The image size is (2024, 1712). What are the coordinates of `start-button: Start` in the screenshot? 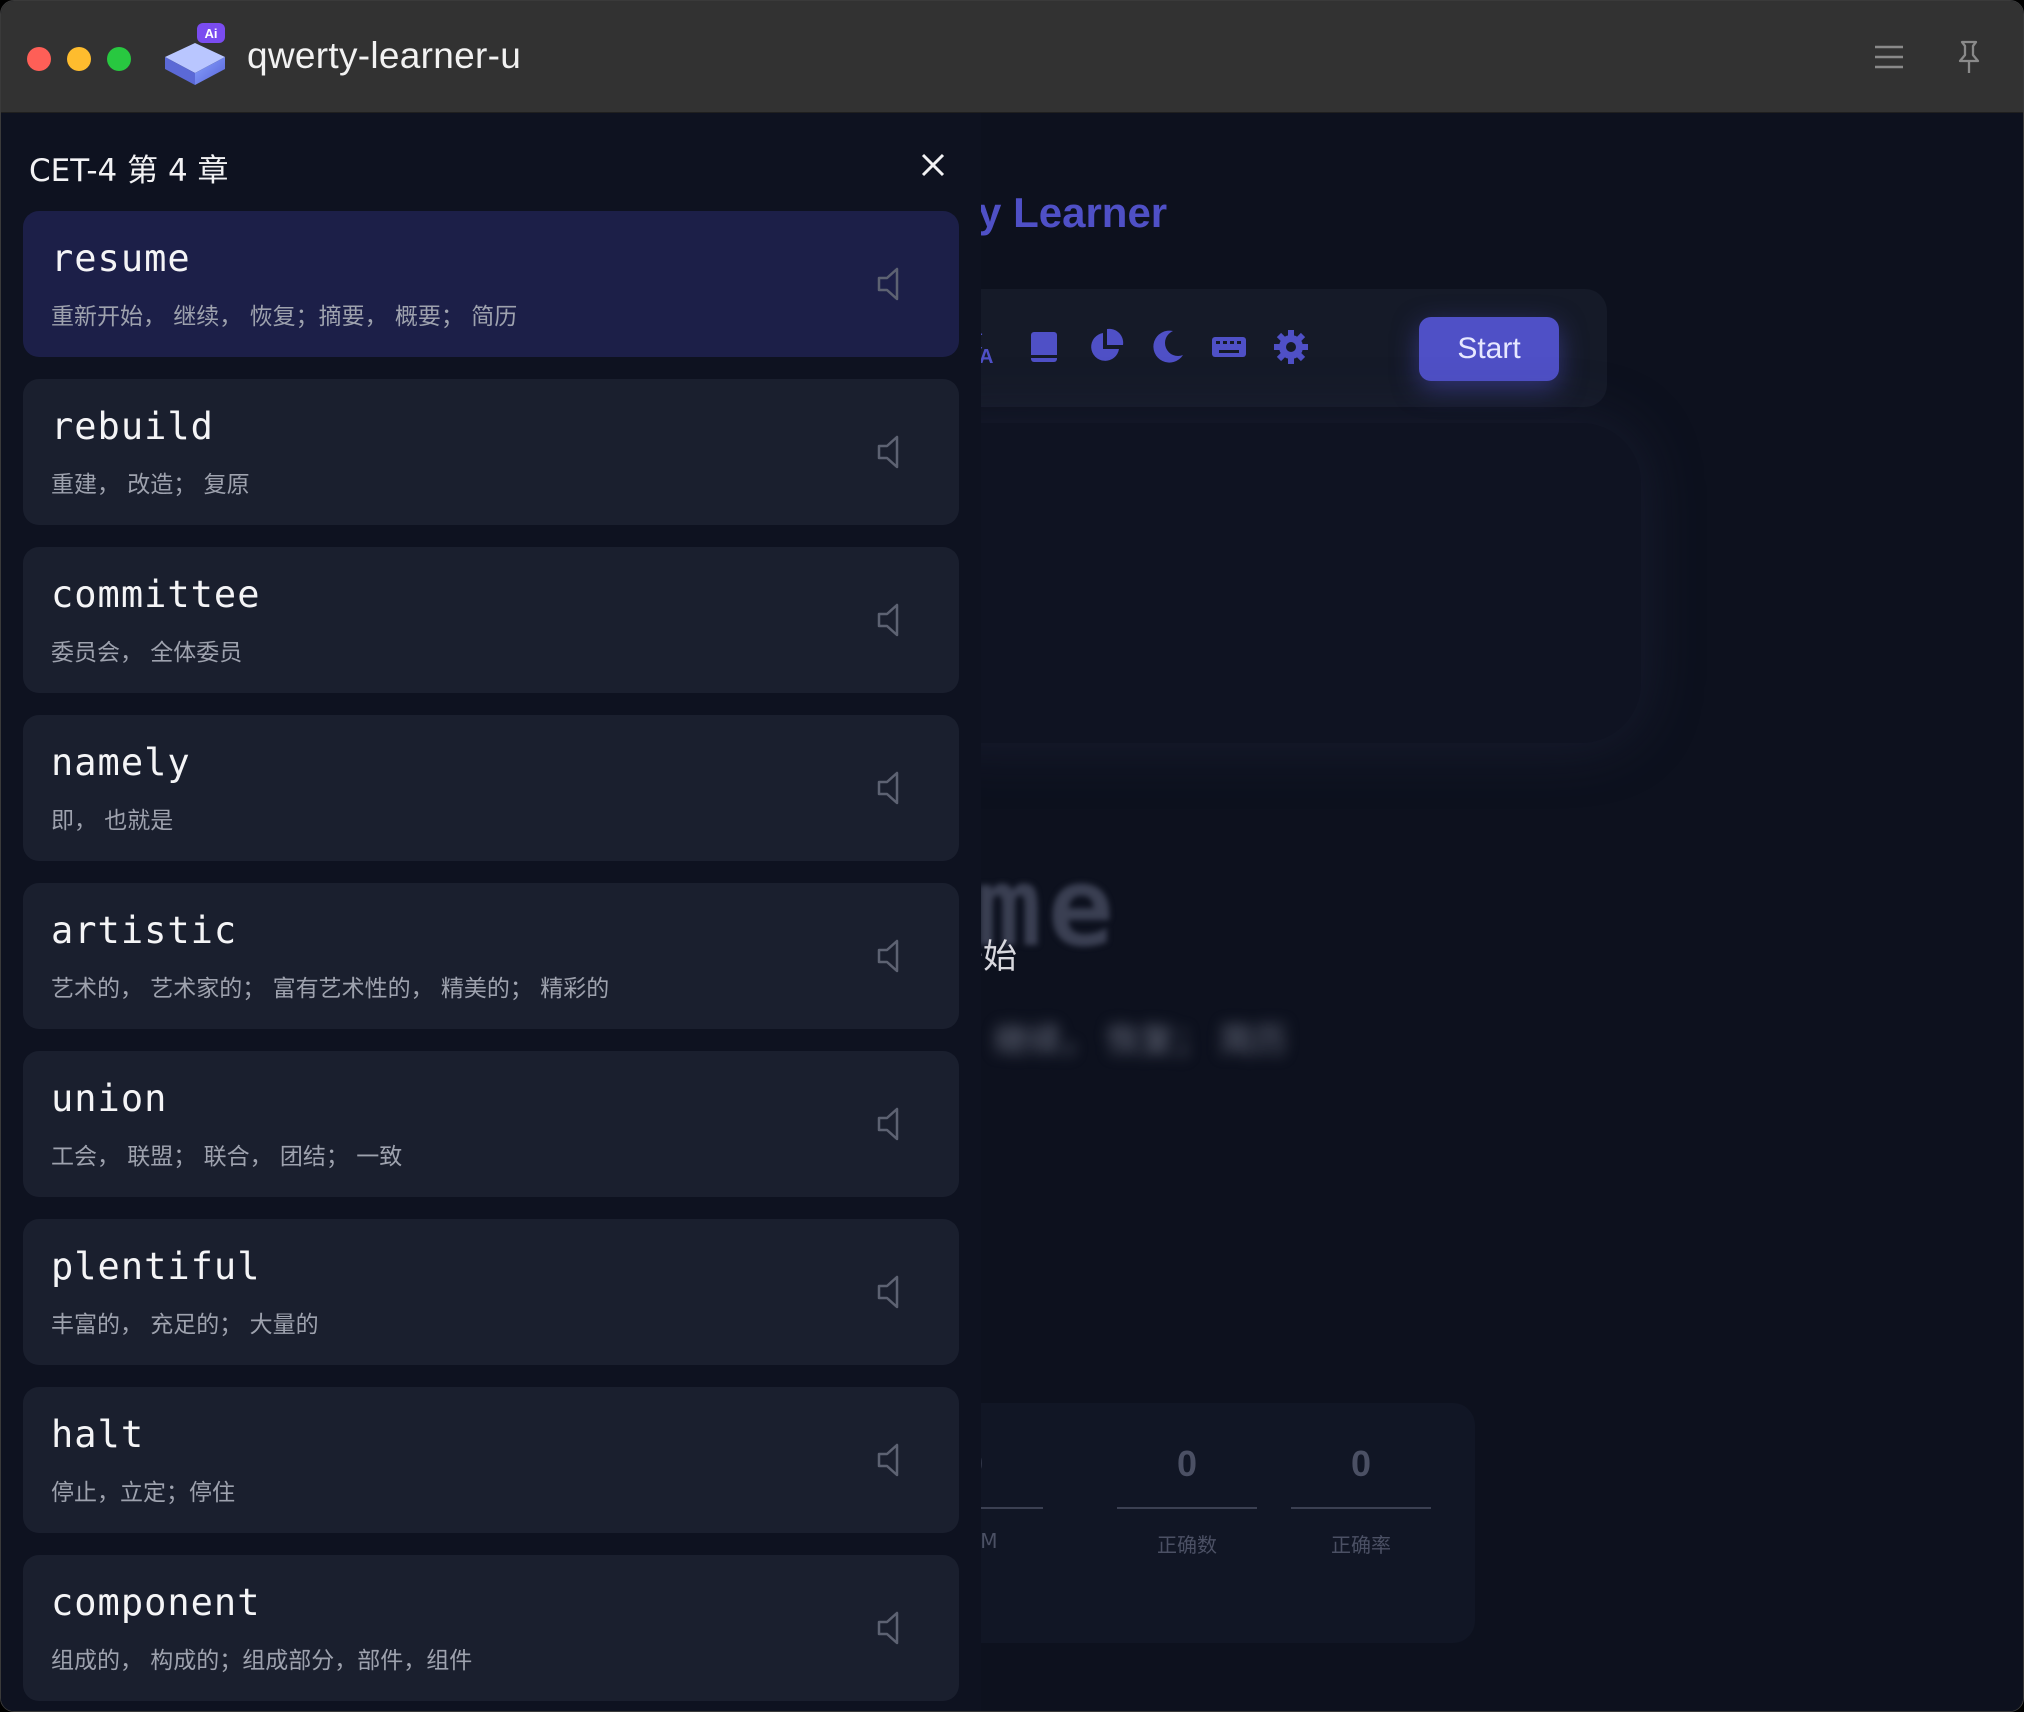 It's located at (1489, 349).